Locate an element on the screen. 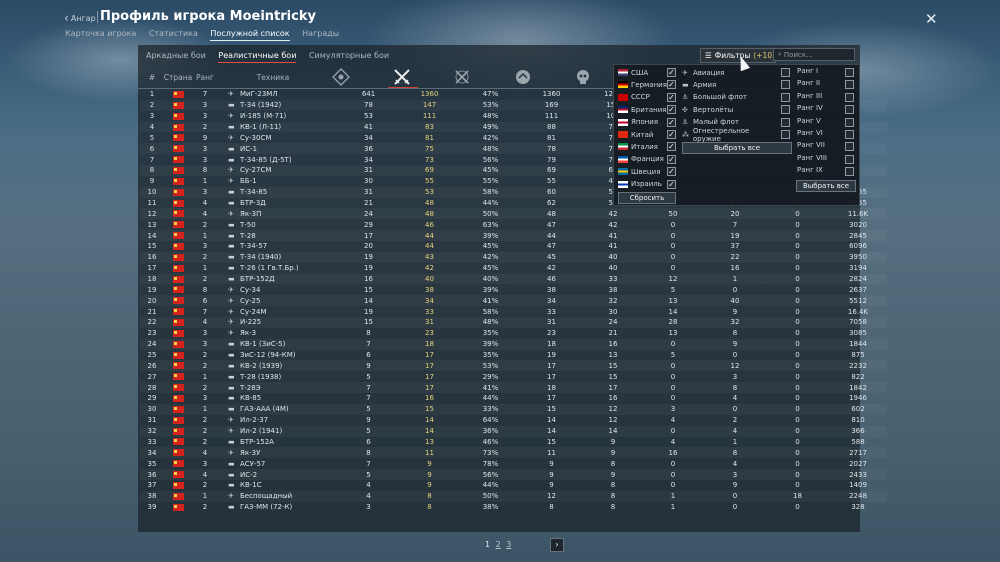 The image size is (1000, 562). table-row: 30 1 ▬ ГАЗ-ААА (4М) 5 15 33% 15 12 3 0 0 602 is located at coordinates (513, 409).